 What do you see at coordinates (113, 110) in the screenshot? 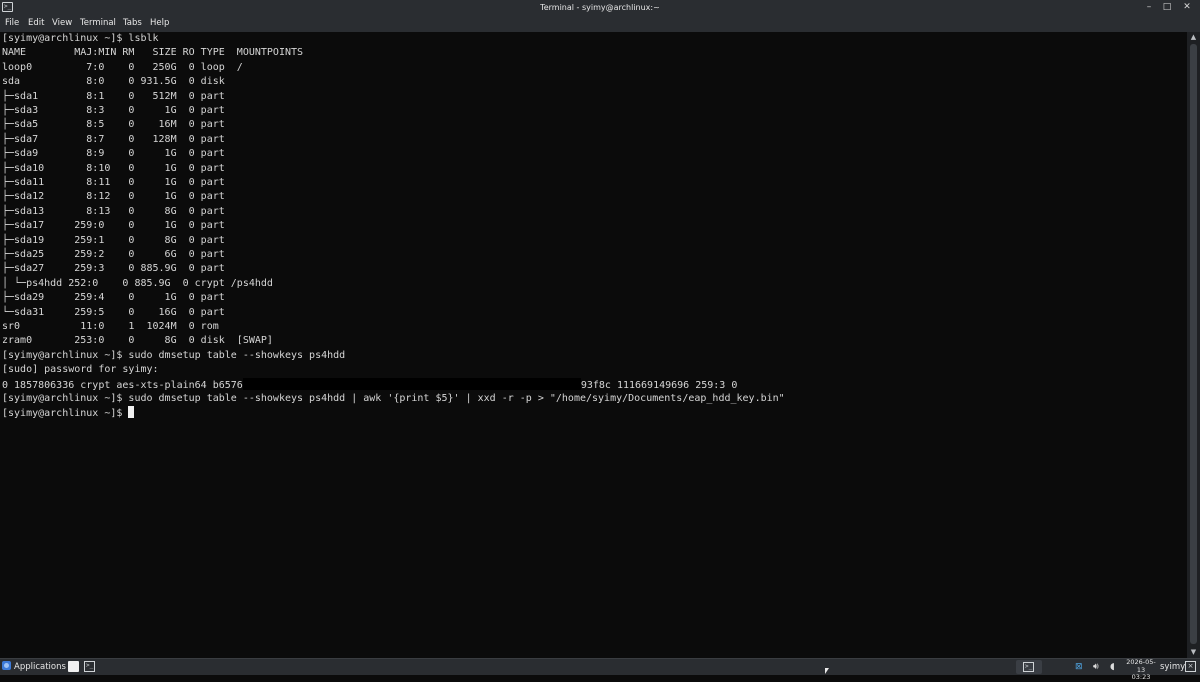
I see `terminal-line: ├─sda3 8:3 0 1G 0 part` at bounding box center [113, 110].